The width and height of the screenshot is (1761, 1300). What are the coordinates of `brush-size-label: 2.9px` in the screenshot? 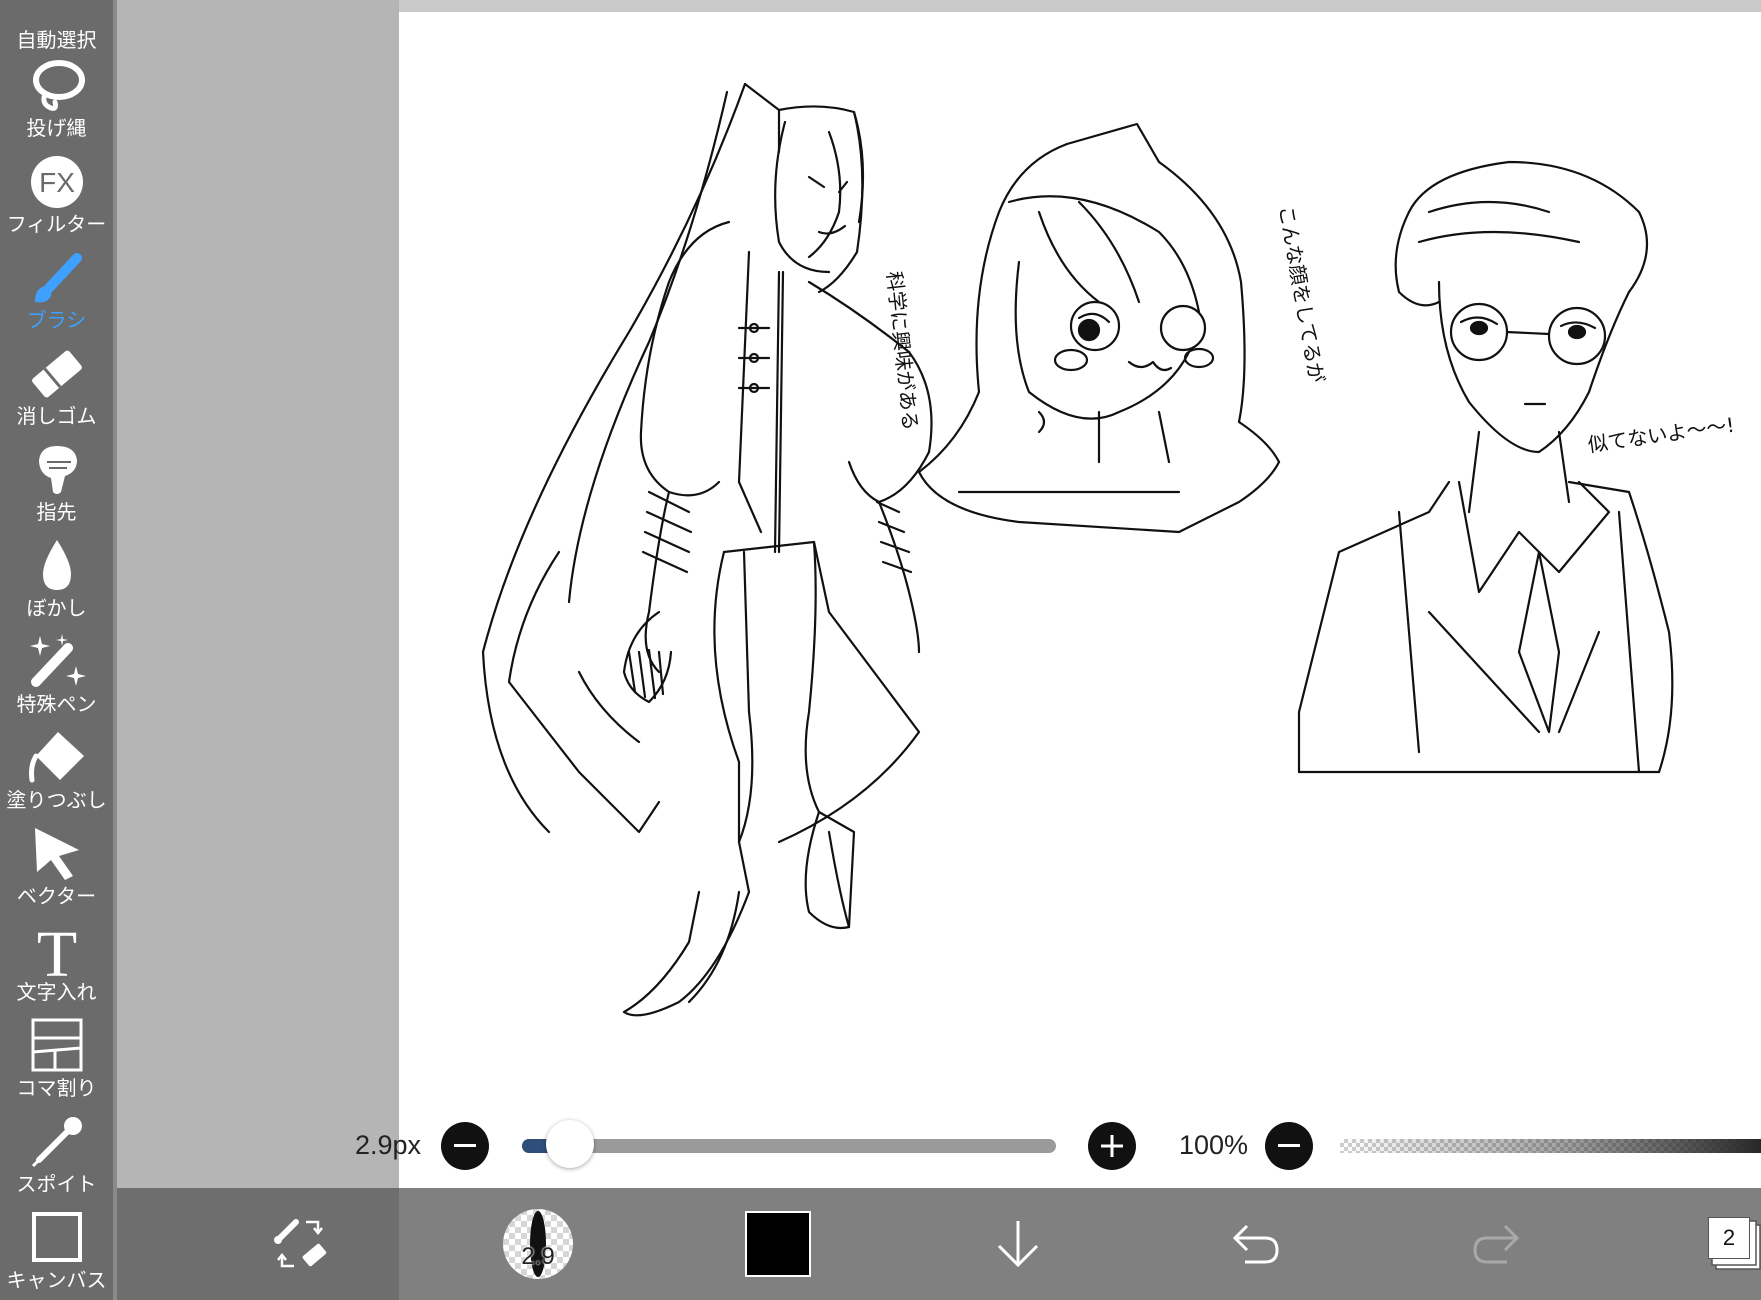 It's located at (388, 1145).